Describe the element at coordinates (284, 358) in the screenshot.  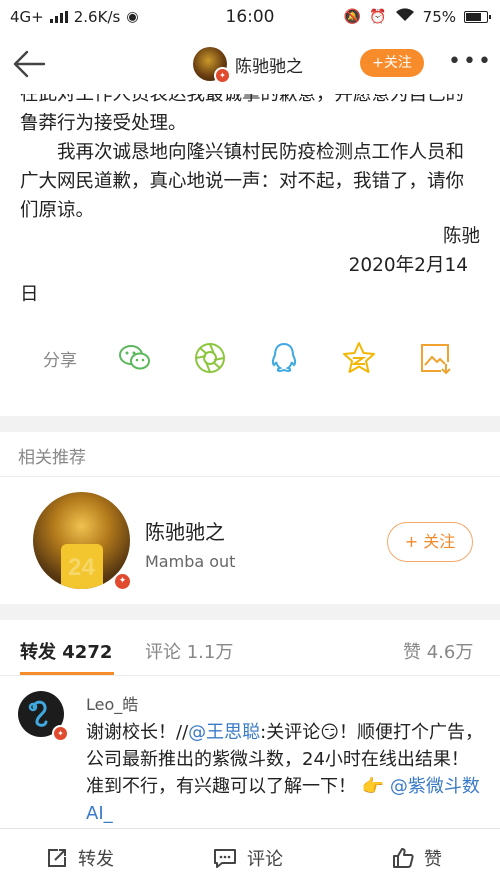
I see `qq-icon` at that location.